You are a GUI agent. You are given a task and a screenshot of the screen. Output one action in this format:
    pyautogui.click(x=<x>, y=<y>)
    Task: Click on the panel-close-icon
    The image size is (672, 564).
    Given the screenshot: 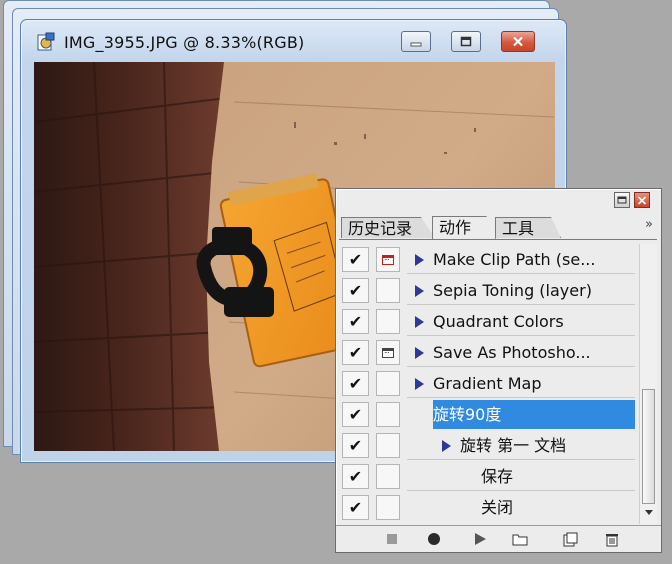 What is the action you would take?
    pyautogui.click(x=642, y=200)
    